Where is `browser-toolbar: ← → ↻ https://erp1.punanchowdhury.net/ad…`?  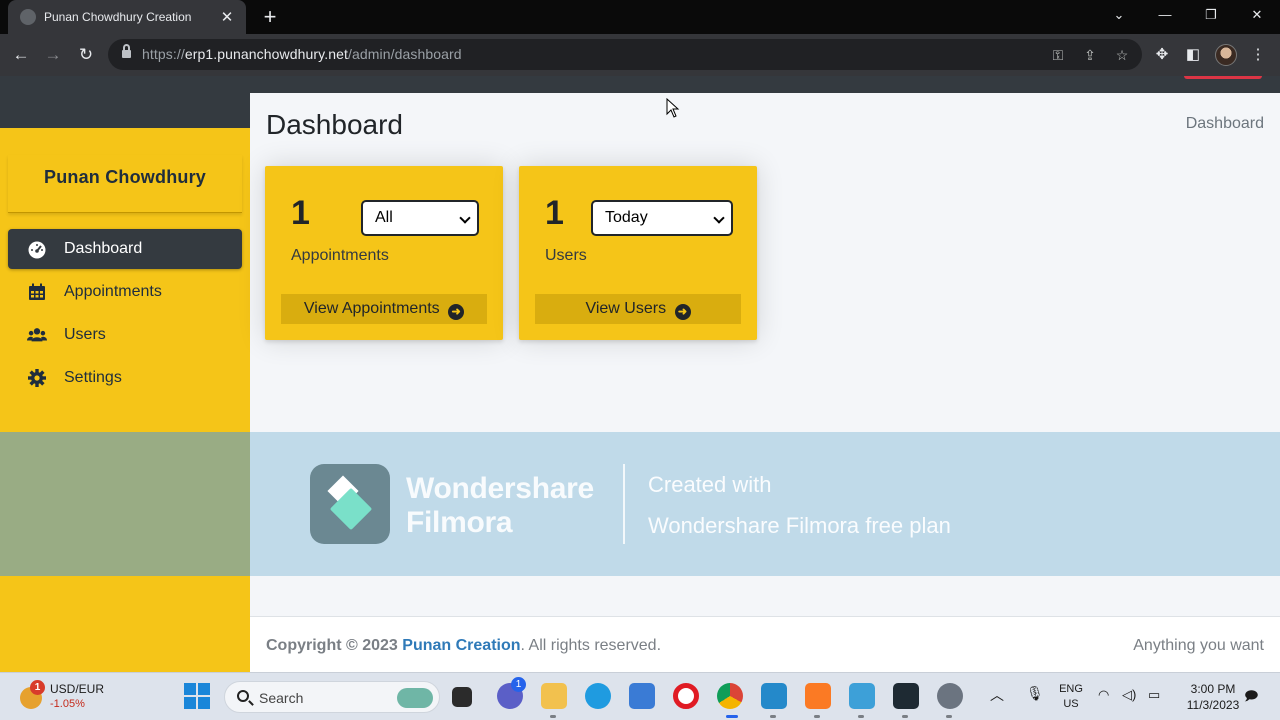 browser-toolbar: ← → ↻ https://erp1.punanchowdhury.net/ad… is located at coordinates (640, 55).